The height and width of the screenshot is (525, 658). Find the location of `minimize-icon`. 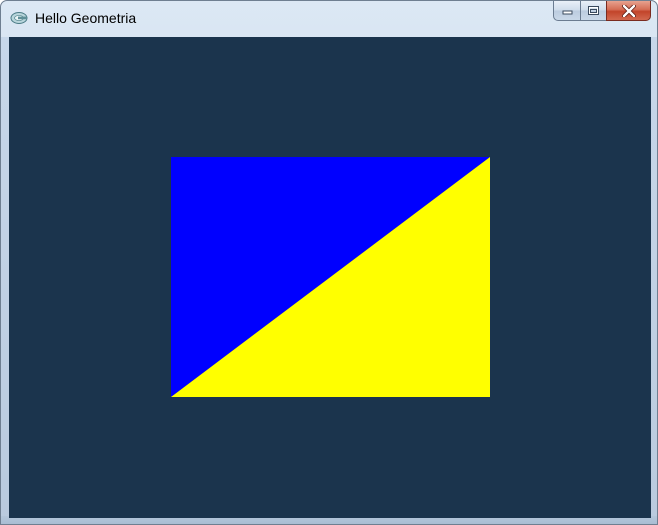

minimize-icon is located at coordinates (567, 12).